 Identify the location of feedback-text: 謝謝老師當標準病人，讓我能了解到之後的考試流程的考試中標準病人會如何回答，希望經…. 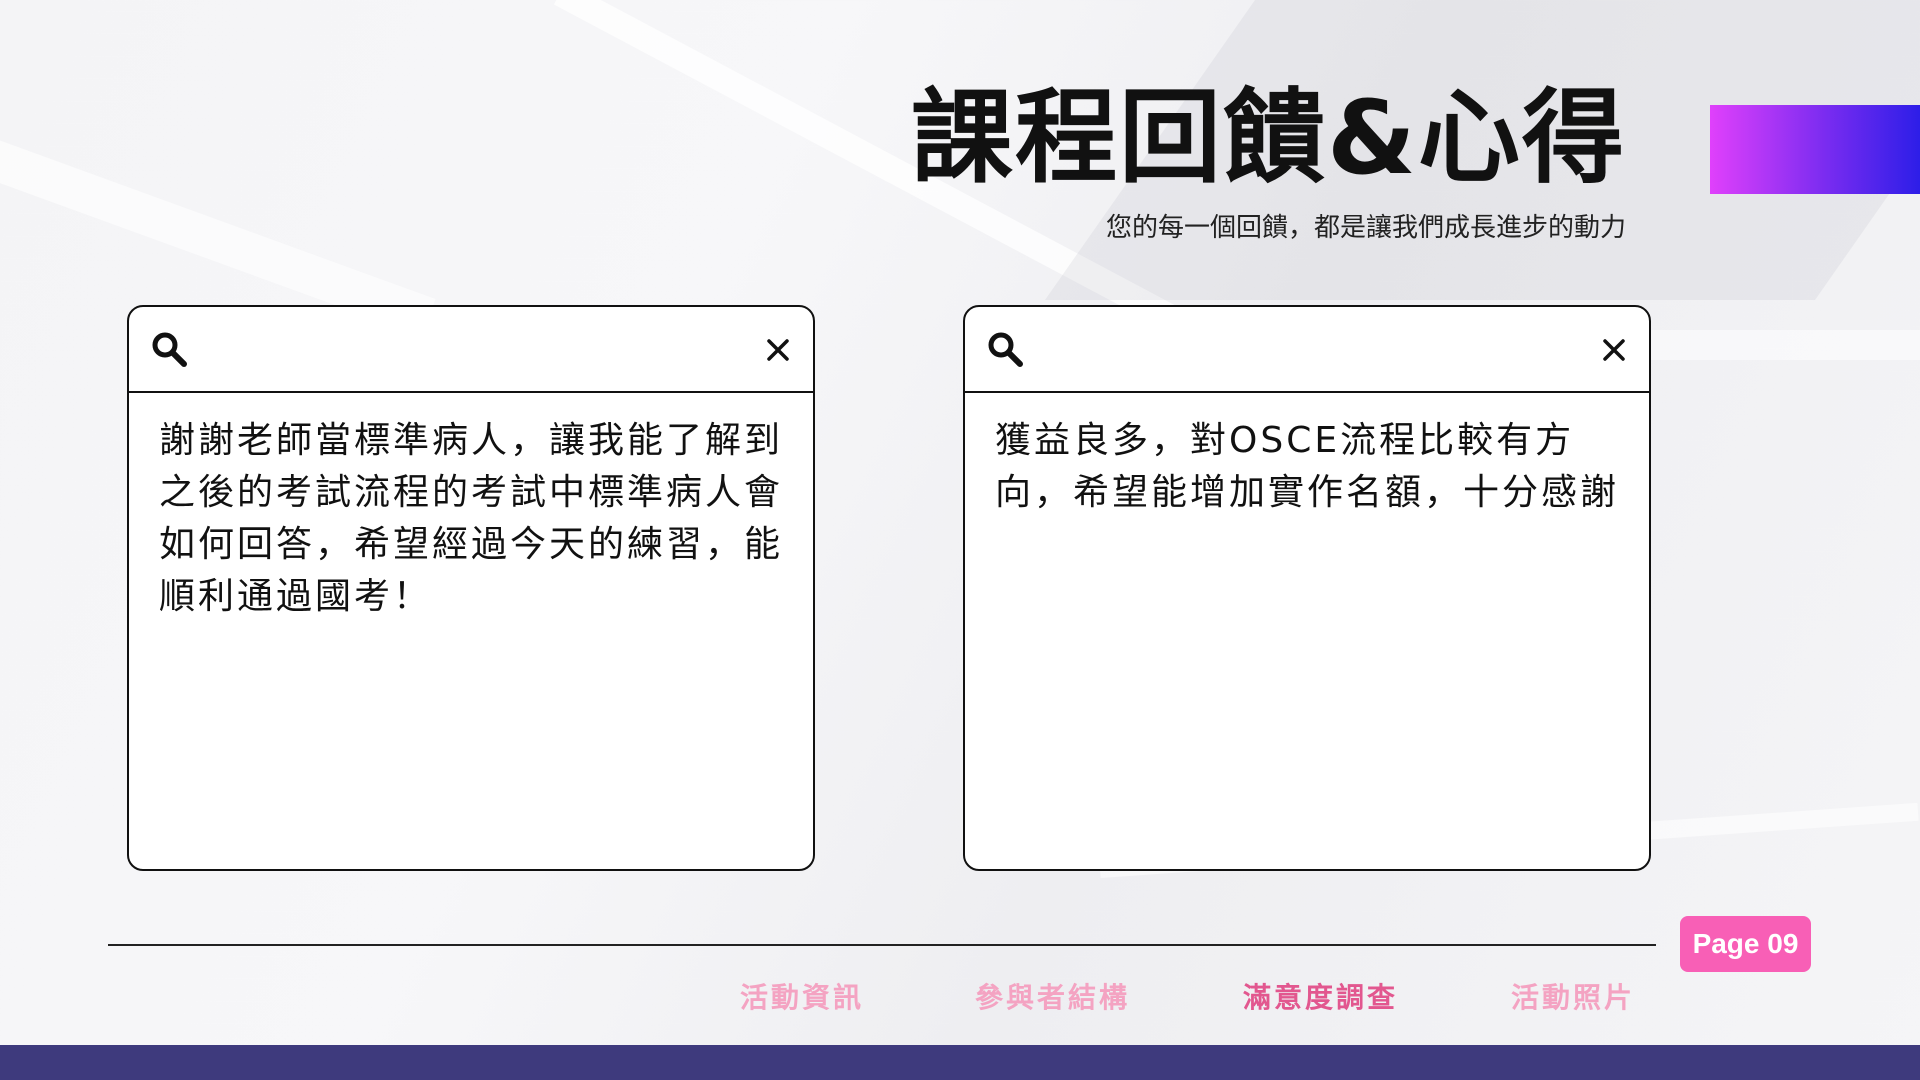
(471, 518).